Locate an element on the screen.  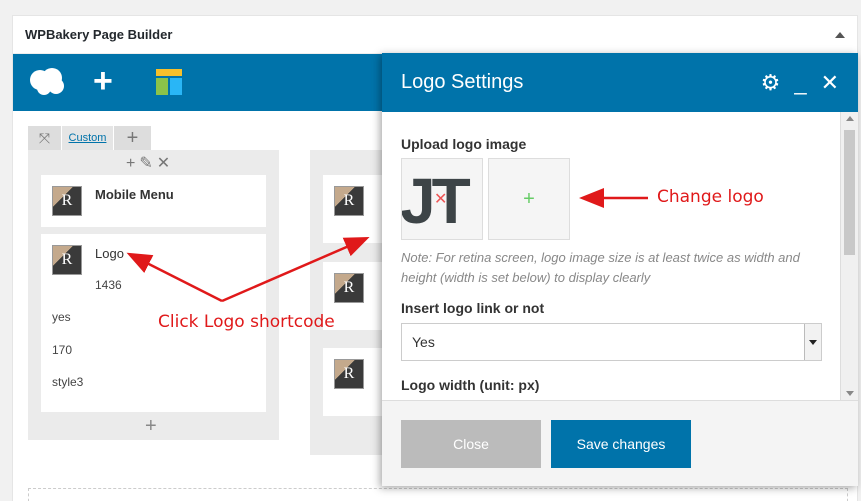
element-mobile-menu: R Mobile Menu is located at coordinates (153, 201).